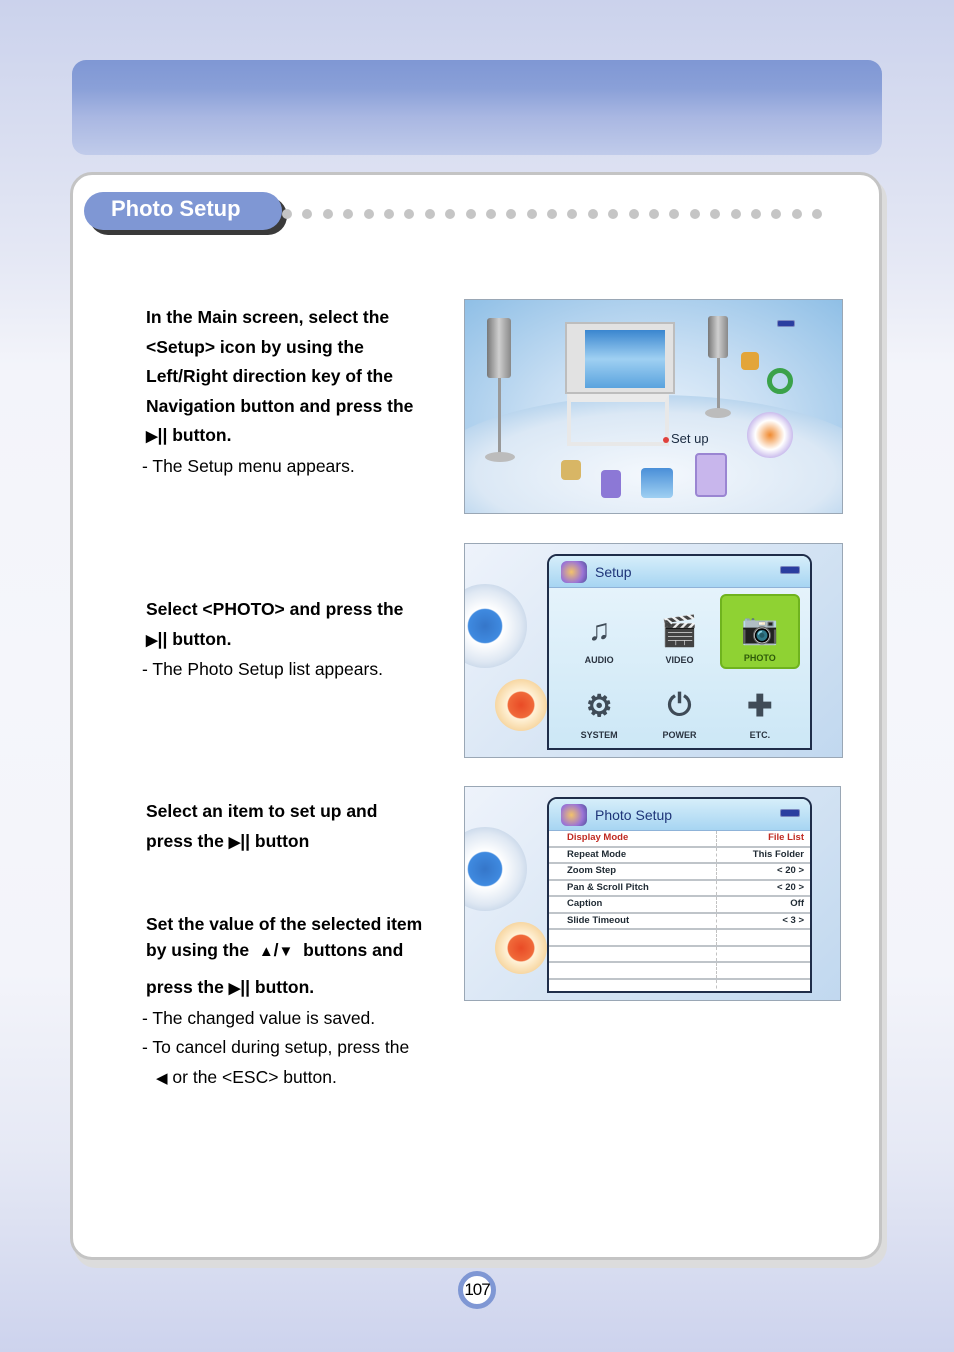  I want to click on step-4-line-1: Set the value of the selected item, so click(284, 924).